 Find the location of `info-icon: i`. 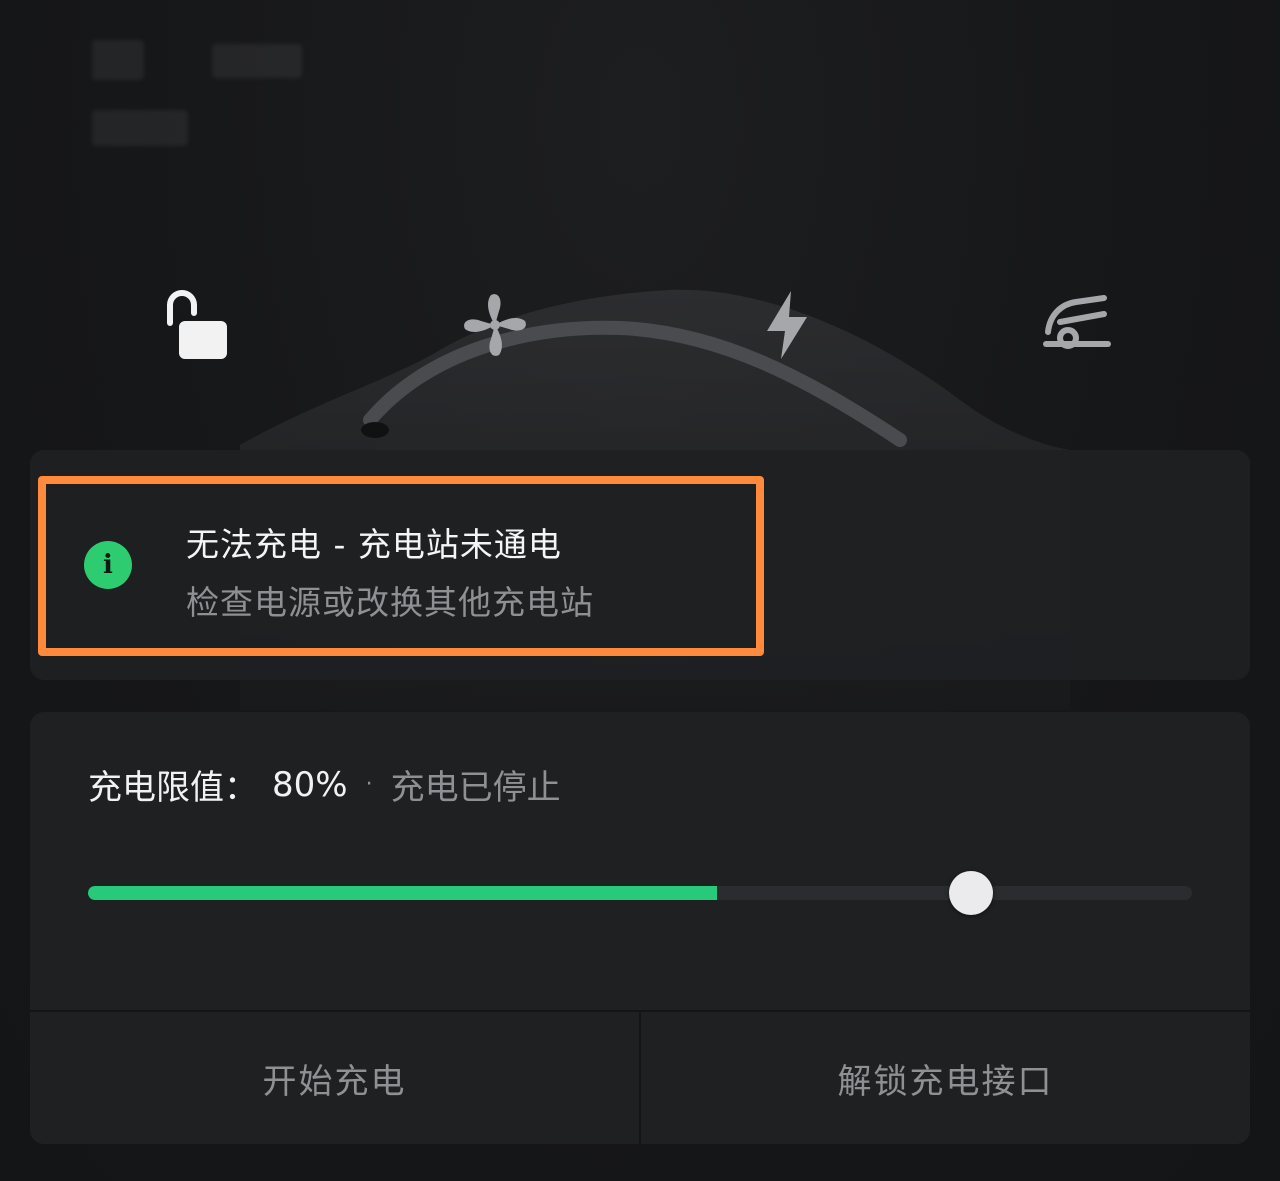

info-icon: i is located at coordinates (108, 565).